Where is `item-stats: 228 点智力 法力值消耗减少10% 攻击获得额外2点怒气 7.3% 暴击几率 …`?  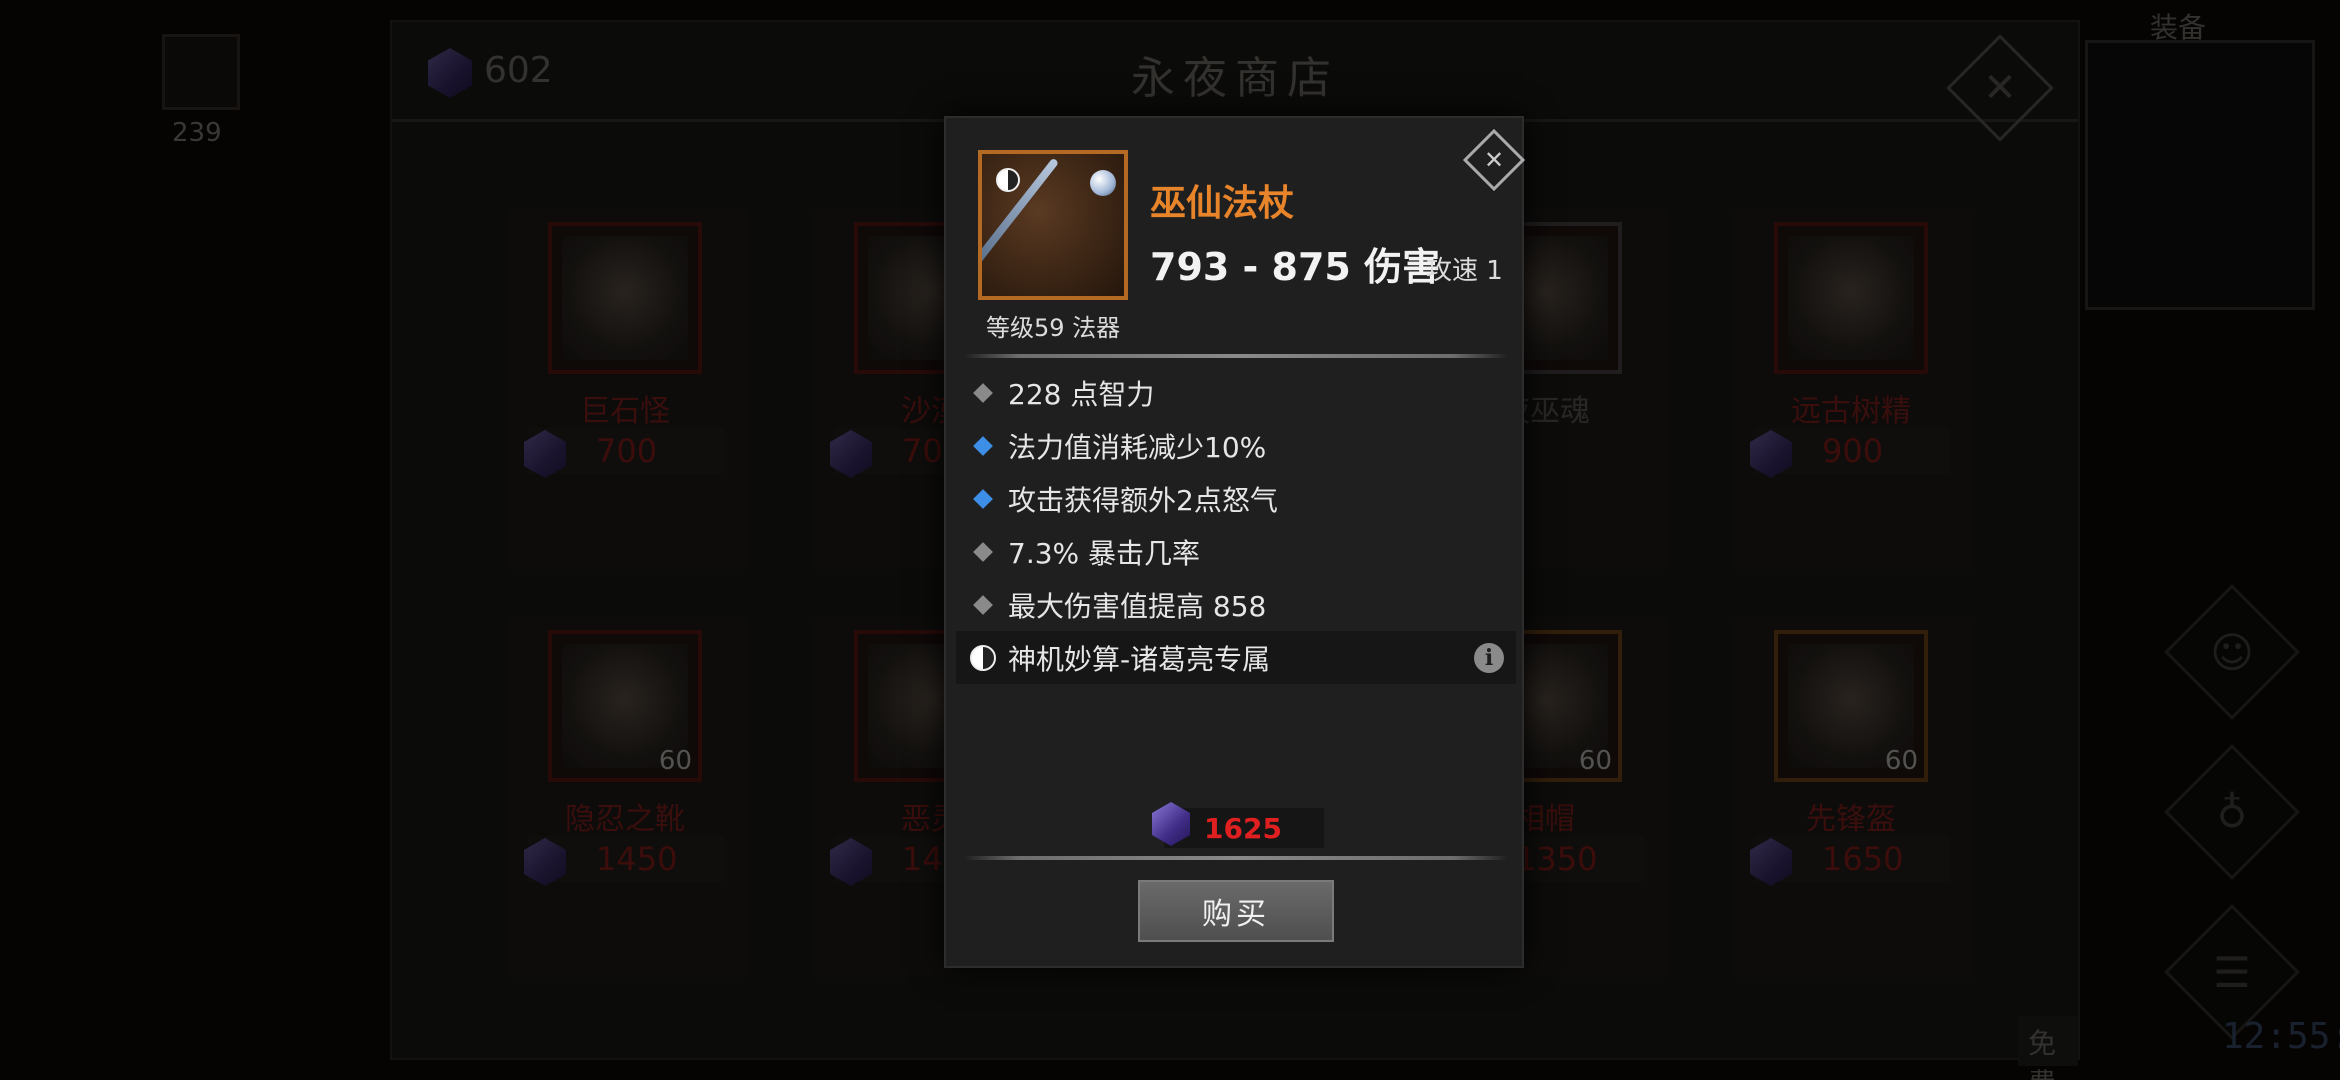 item-stats: 228 点智力 法力值消耗减少10% 攻击获得额外2点怒气 7.3% 暴击几率 … is located at coordinates (1236, 525).